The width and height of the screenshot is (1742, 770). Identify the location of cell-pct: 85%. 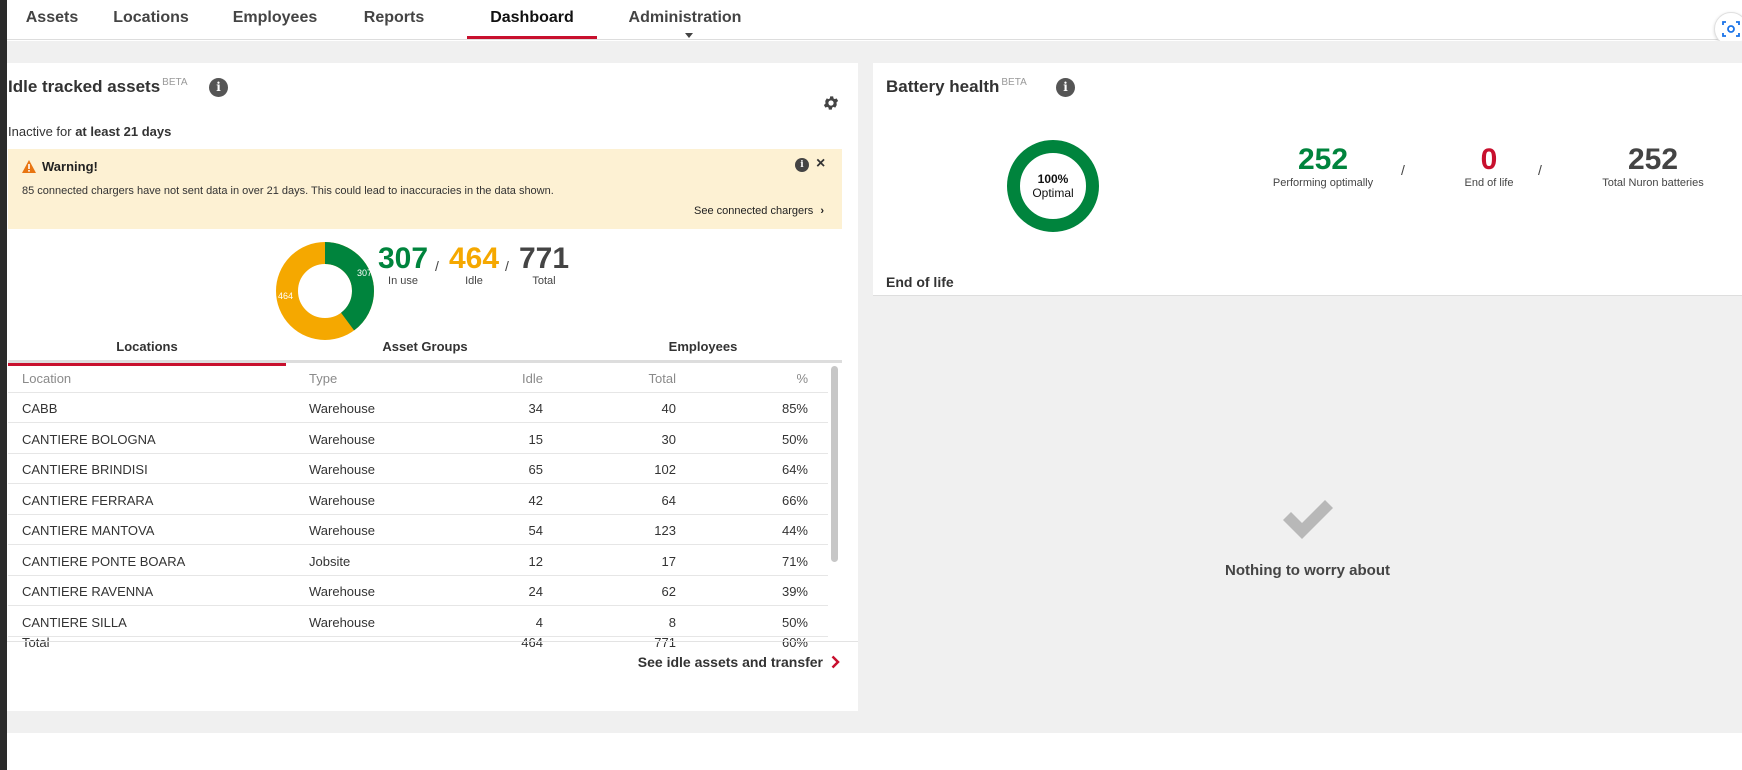
(794, 408).